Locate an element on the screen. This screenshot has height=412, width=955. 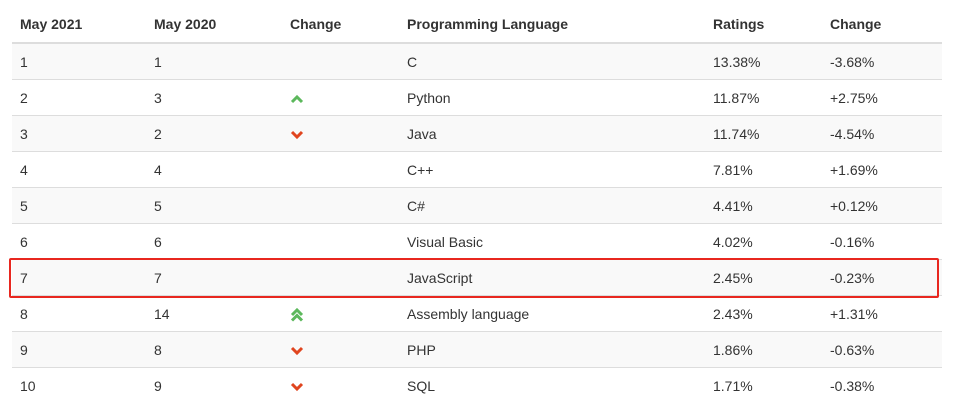
table-row: 5 5 C# 4.41% +0.12% is located at coordinates (477, 205).